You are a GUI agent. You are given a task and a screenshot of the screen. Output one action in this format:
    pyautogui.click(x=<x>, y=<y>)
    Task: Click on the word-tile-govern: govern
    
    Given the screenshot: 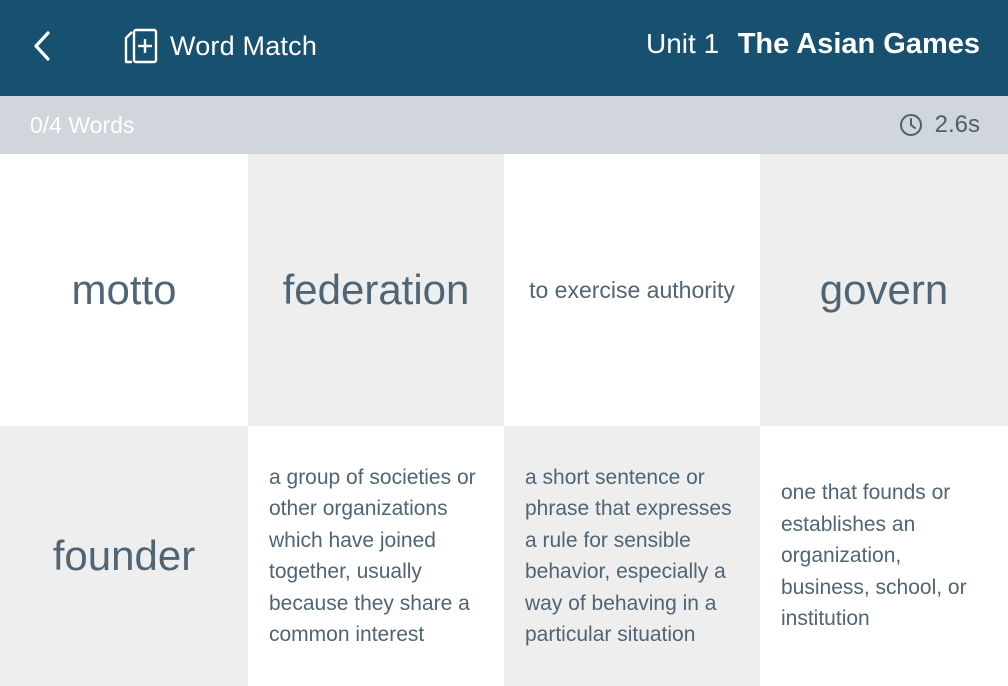 What is the action you would take?
    pyautogui.click(x=884, y=290)
    